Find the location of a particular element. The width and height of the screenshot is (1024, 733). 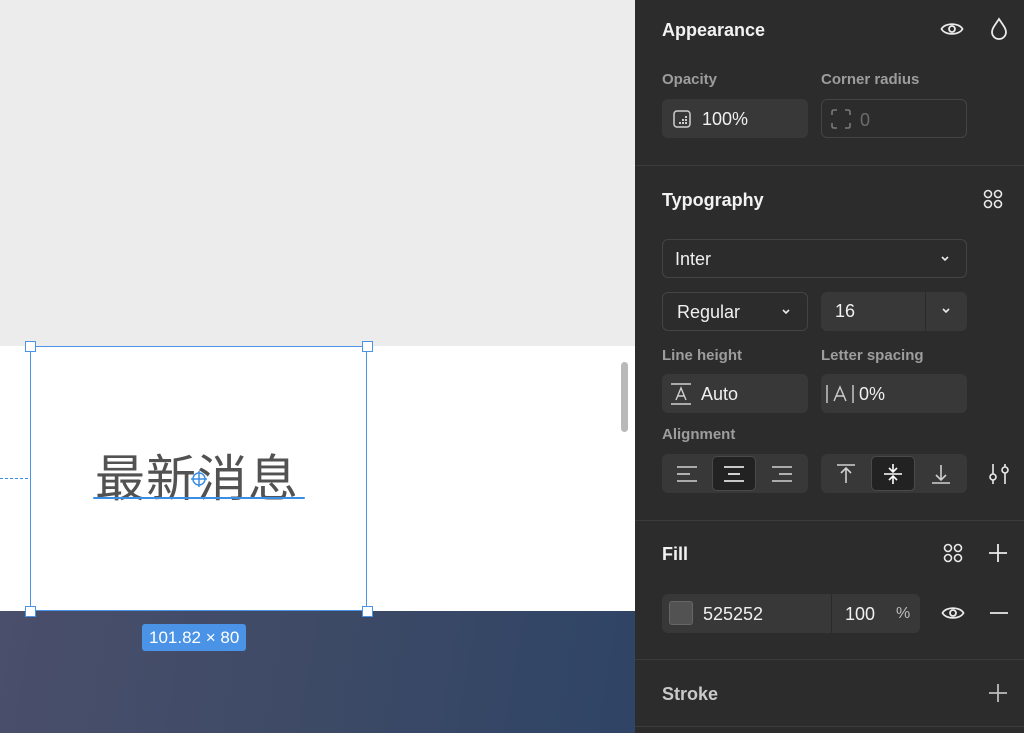

align-right-button is located at coordinates (782, 473).